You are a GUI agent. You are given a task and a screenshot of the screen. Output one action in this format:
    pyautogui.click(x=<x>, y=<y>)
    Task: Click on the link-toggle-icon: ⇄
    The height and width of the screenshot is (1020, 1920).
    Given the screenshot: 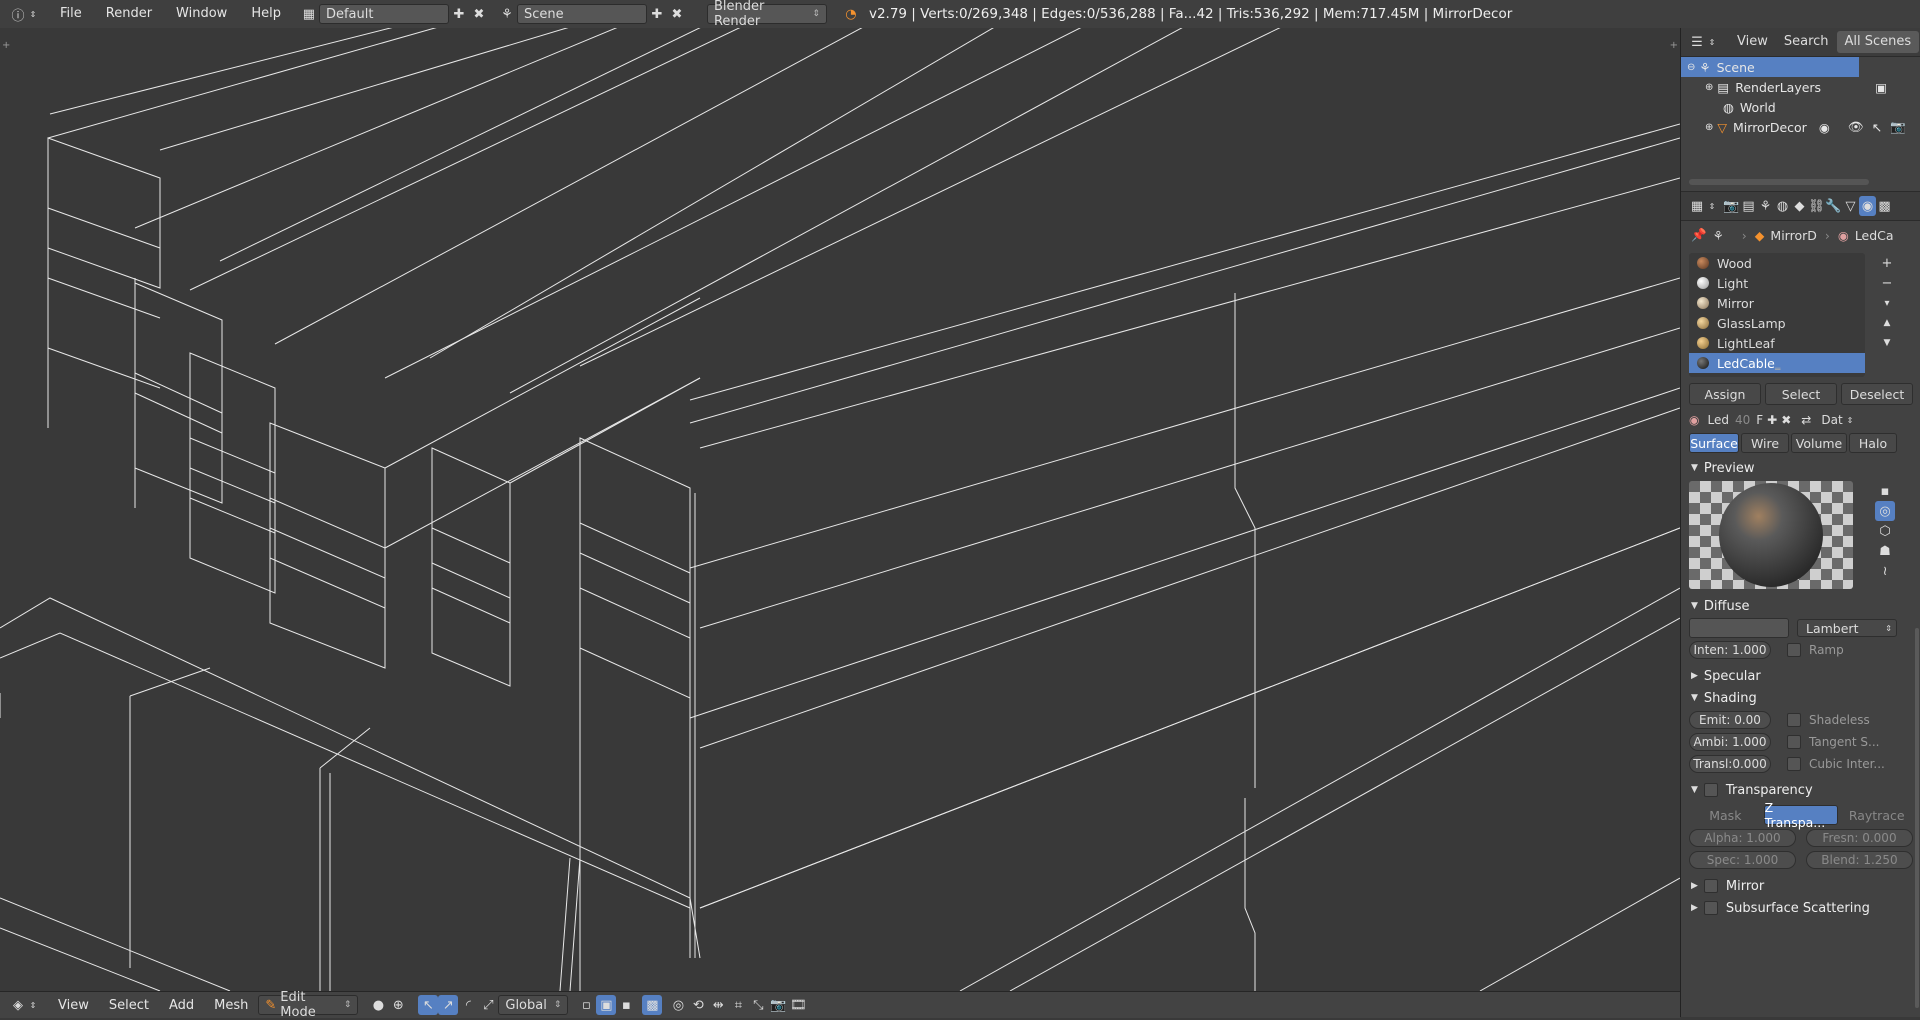 What is the action you would take?
    pyautogui.click(x=1806, y=420)
    